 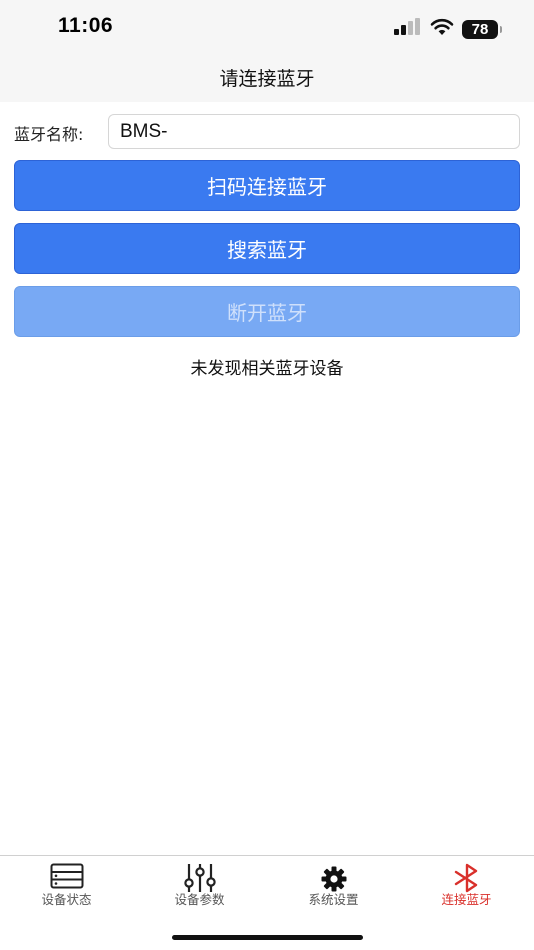 What do you see at coordinates (267, 937) in the screenshot?
I see `home-indicator` at bounding box center [267, 937].